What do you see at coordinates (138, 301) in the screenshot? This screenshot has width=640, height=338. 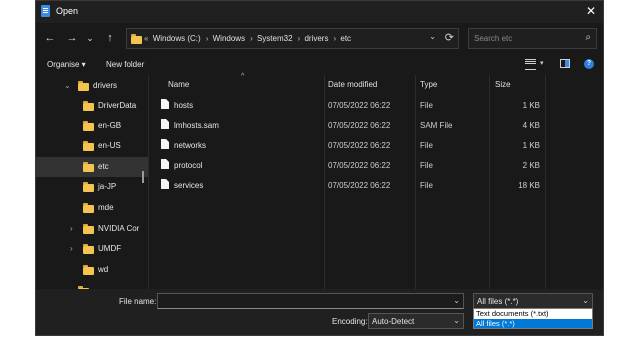 I see `file-name-label: File name:` at bounding box center [138, 301].